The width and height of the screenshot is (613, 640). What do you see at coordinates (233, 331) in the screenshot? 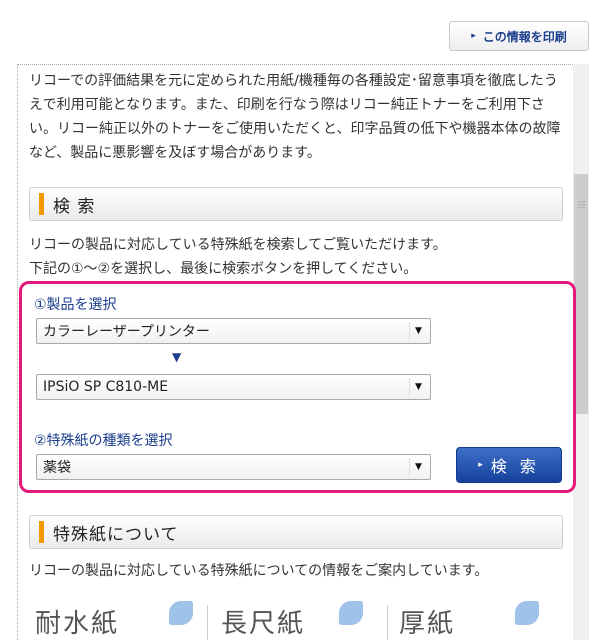
I see `product-category-select: カラーレーザープリンター ▼` at bounding box center [233, 331].